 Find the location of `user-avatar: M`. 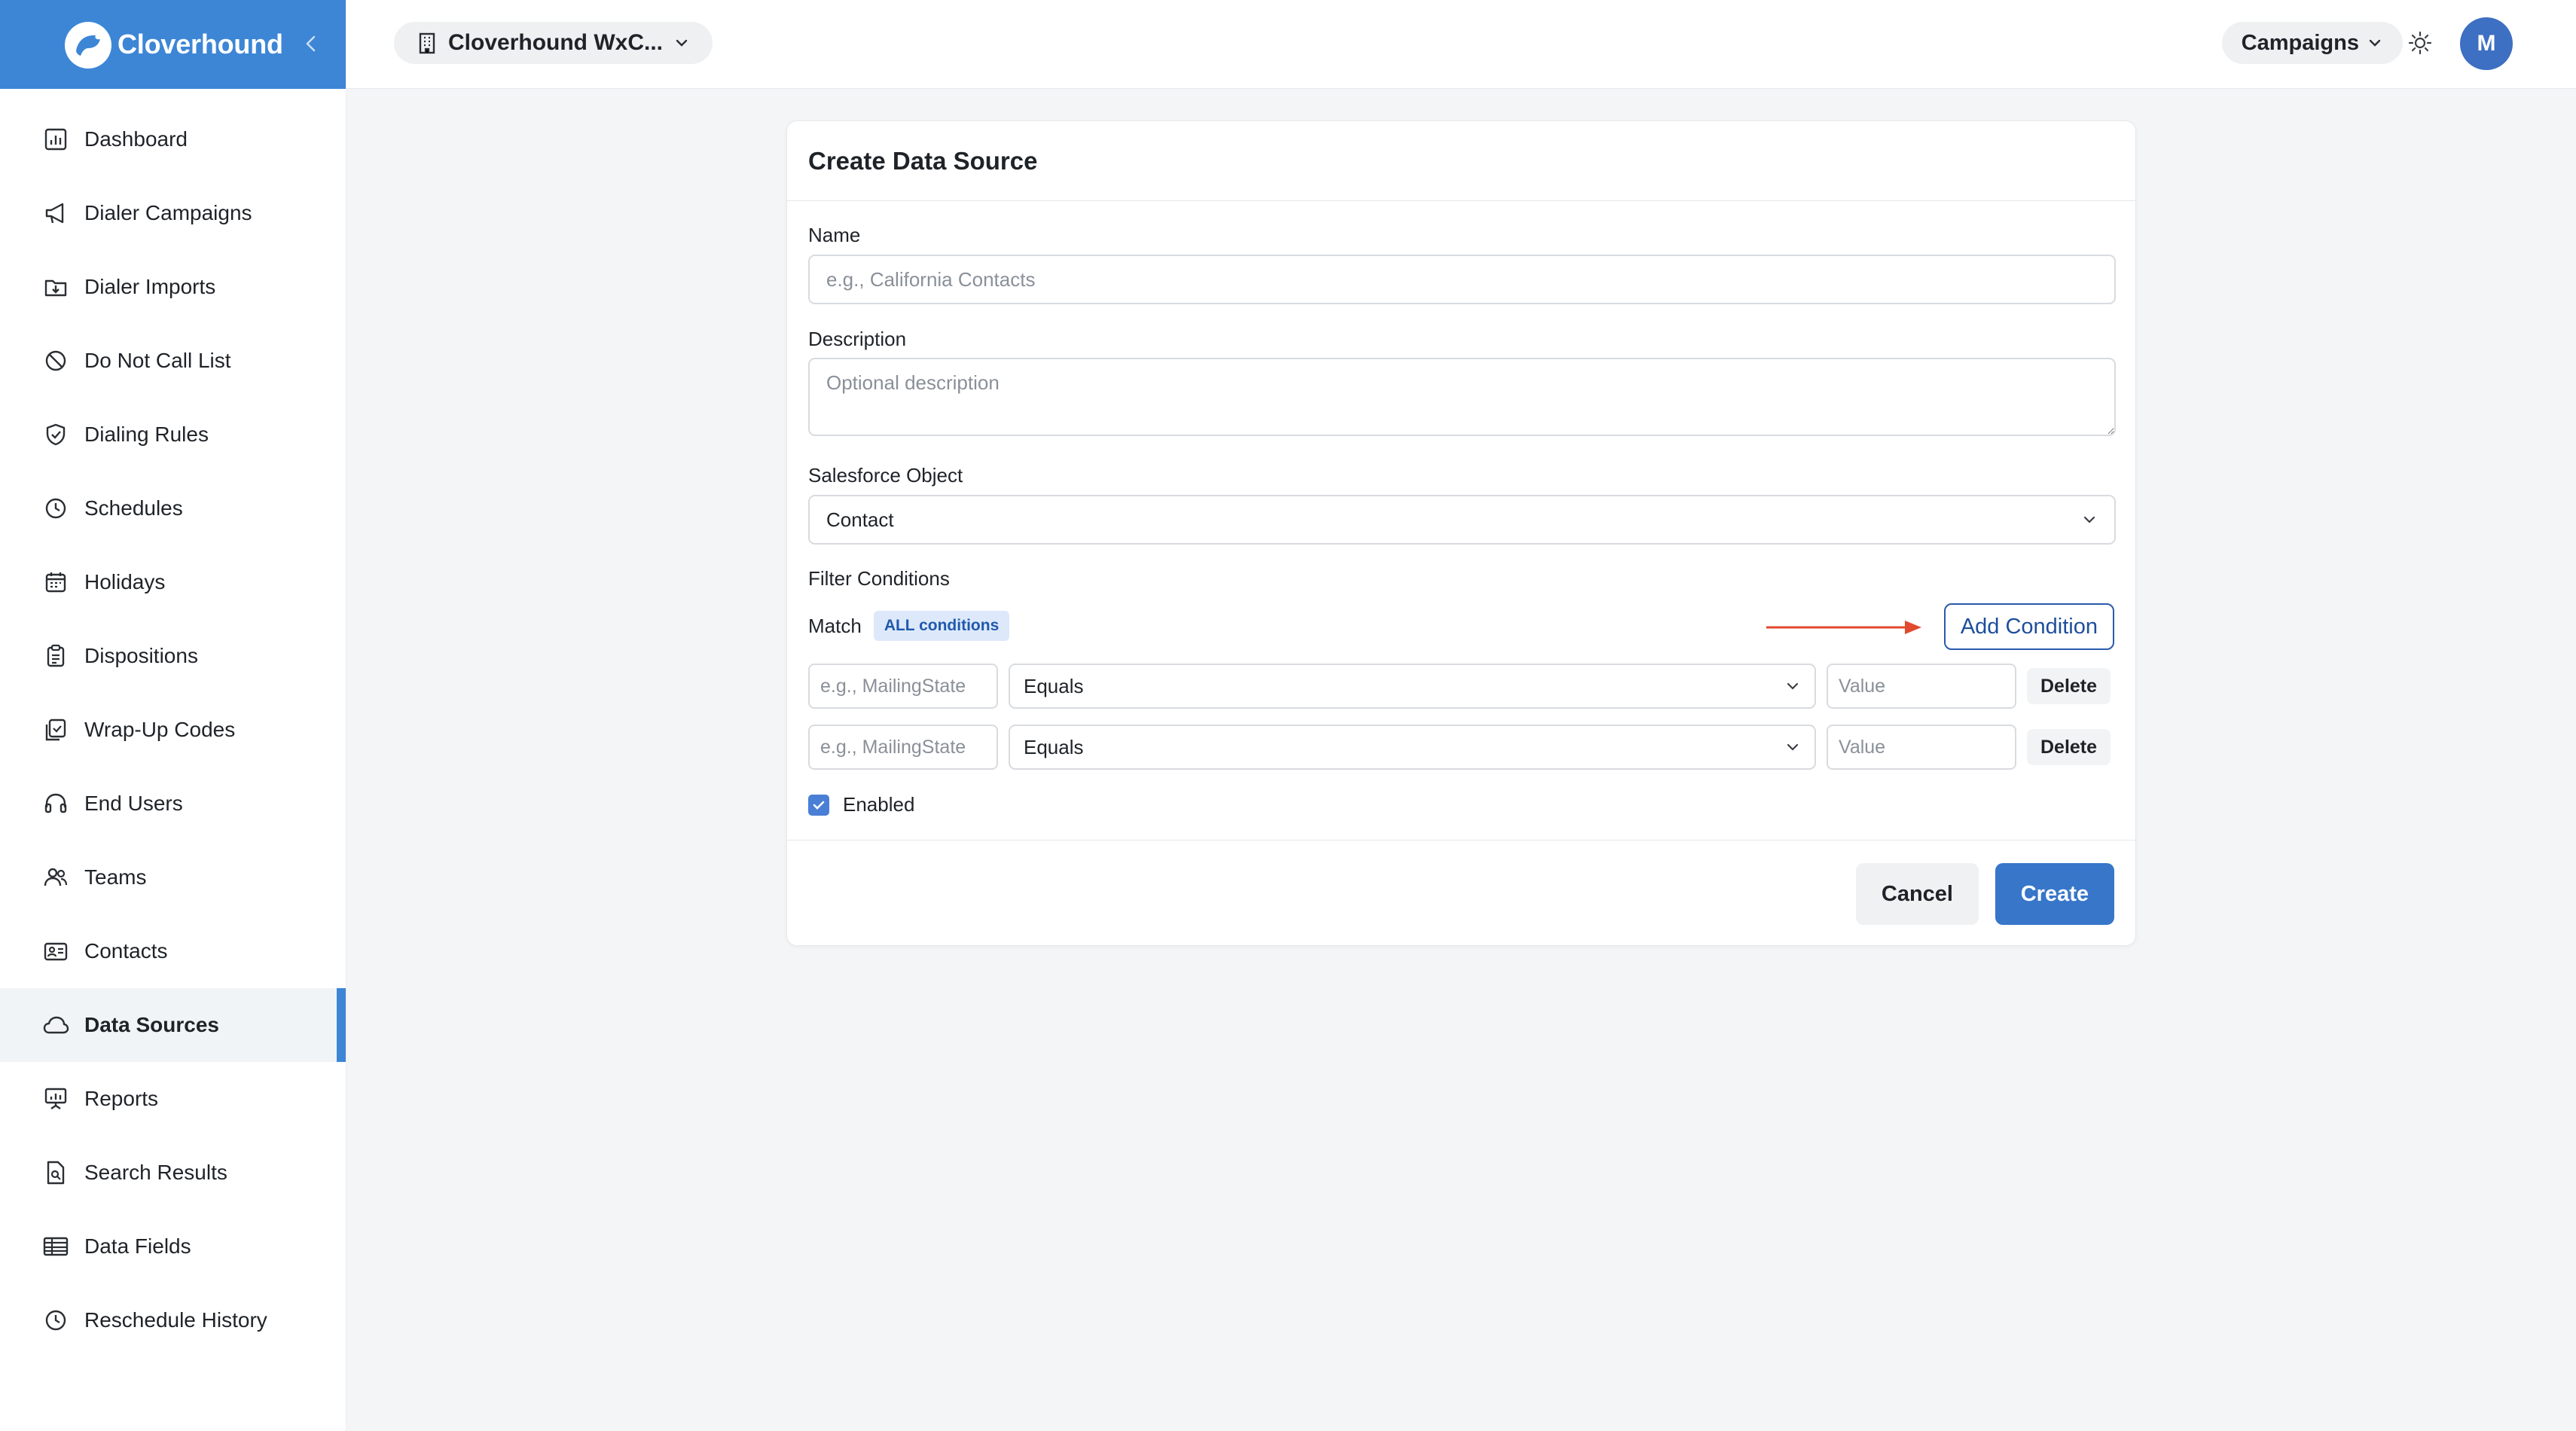

user-avatar: M is located at coordinates (2487, 43).